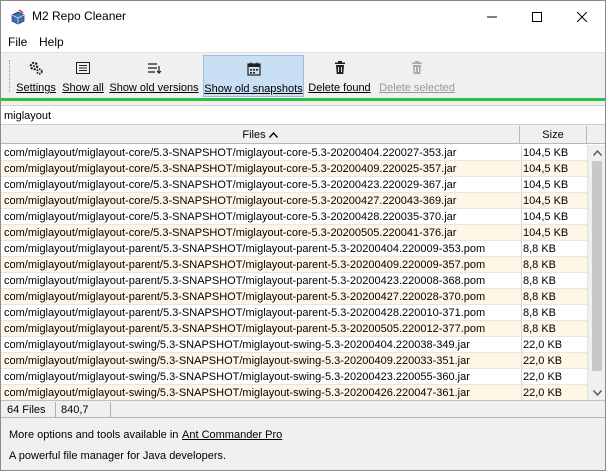 This screenshot has width=606, height=471. What do you see at coordinates (154, 88) in the screenshot?
I see `show-old-versions-label: Show old versions` at bounding box center [154, 88].